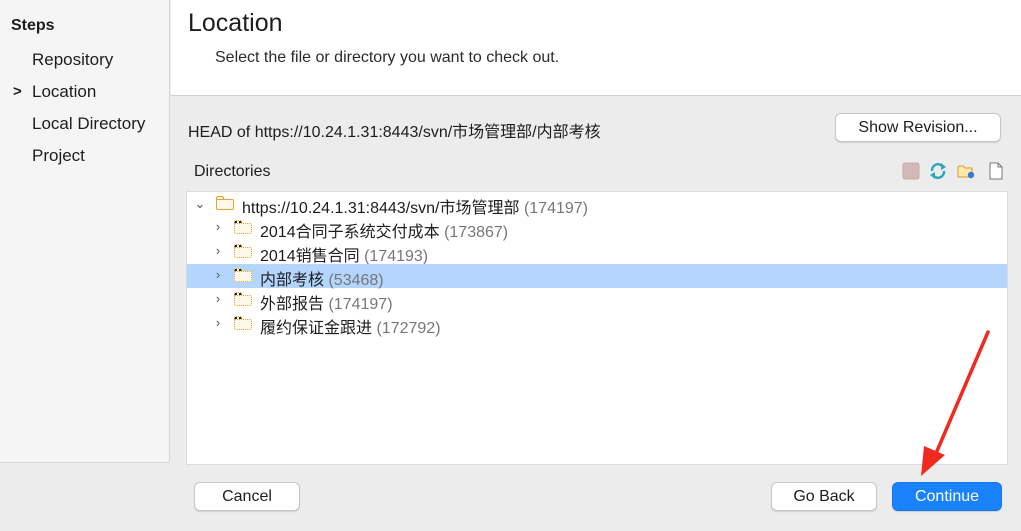  I want to click on tree-row-label: 2014销售合同 (174193), so click(344, 256).